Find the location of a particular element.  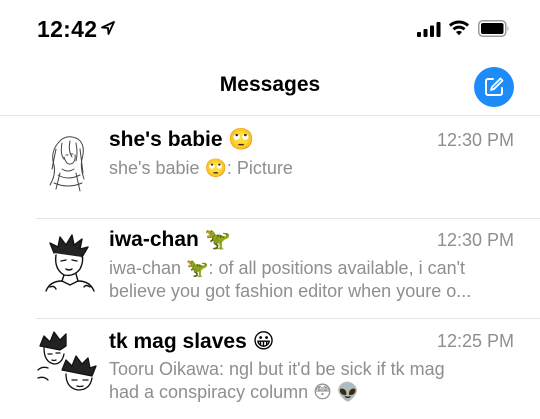

preview-line: had a conspiracy column 😳 👽 is located at coordinates (234, 392).